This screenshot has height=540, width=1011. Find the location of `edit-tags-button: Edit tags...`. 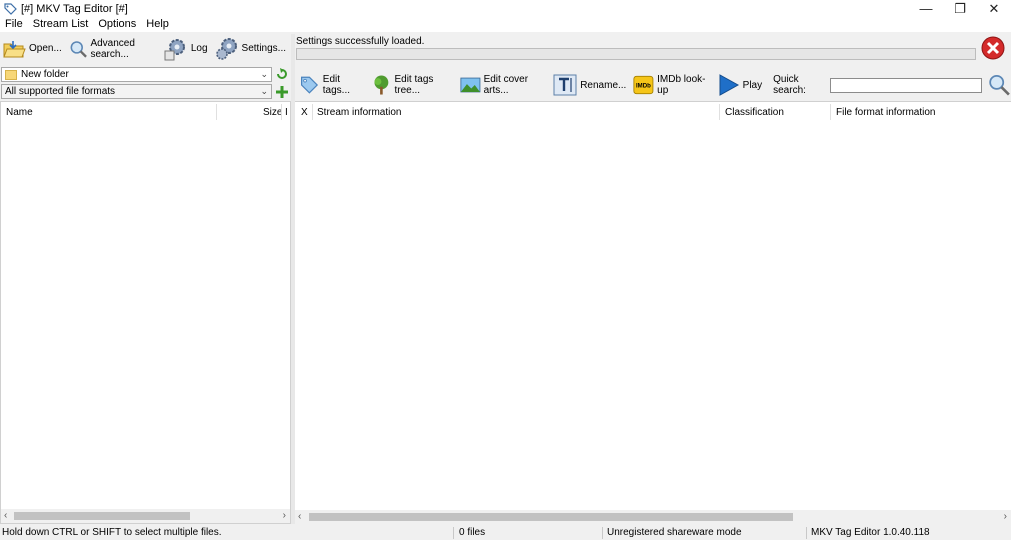

edit-tags-button: Edit tags... is located at coordinates (331, 85).